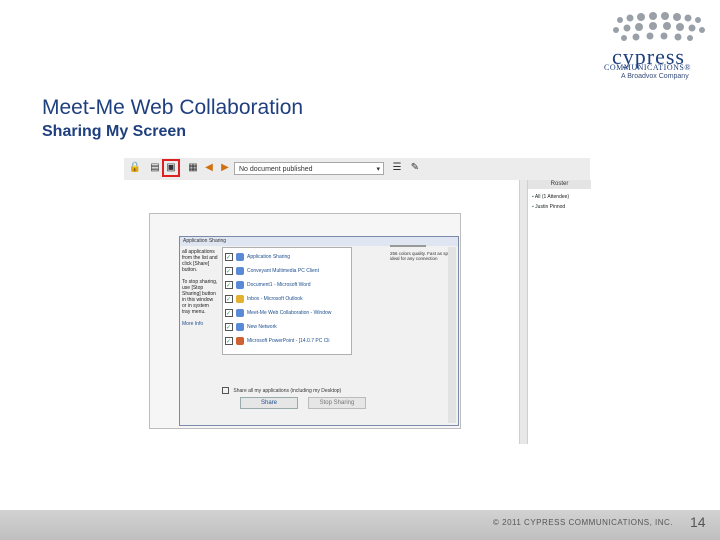 The width and height of the screenshot is (720, 540). What do you see at coordinates (276, 169) in the screenshot?
I see `document-select-value: No document published` at bounding box center [276, 169].